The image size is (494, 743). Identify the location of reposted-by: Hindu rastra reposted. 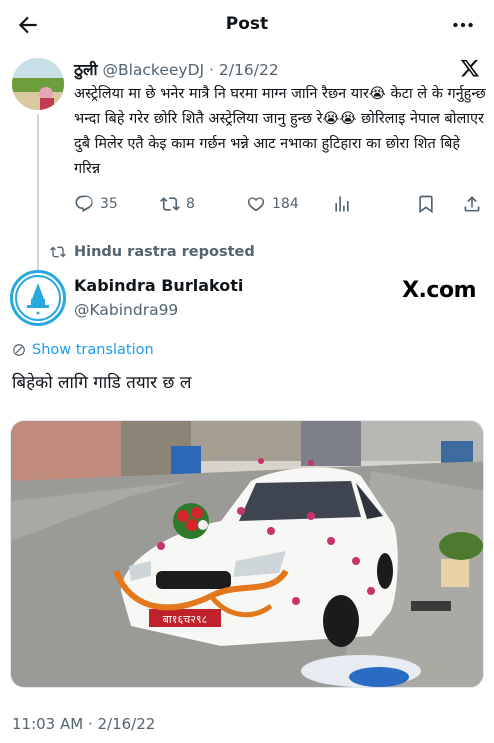
(152, 252).